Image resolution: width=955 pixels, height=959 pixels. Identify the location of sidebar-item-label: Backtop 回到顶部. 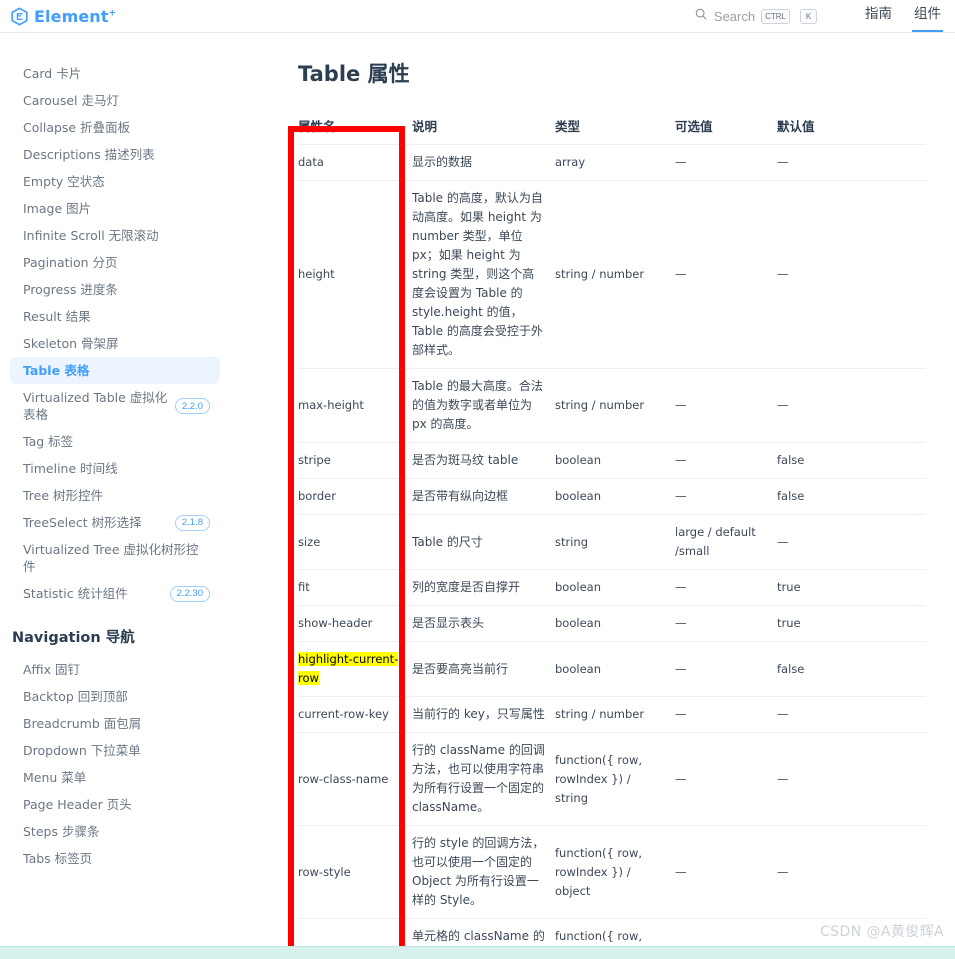
(75, 696).